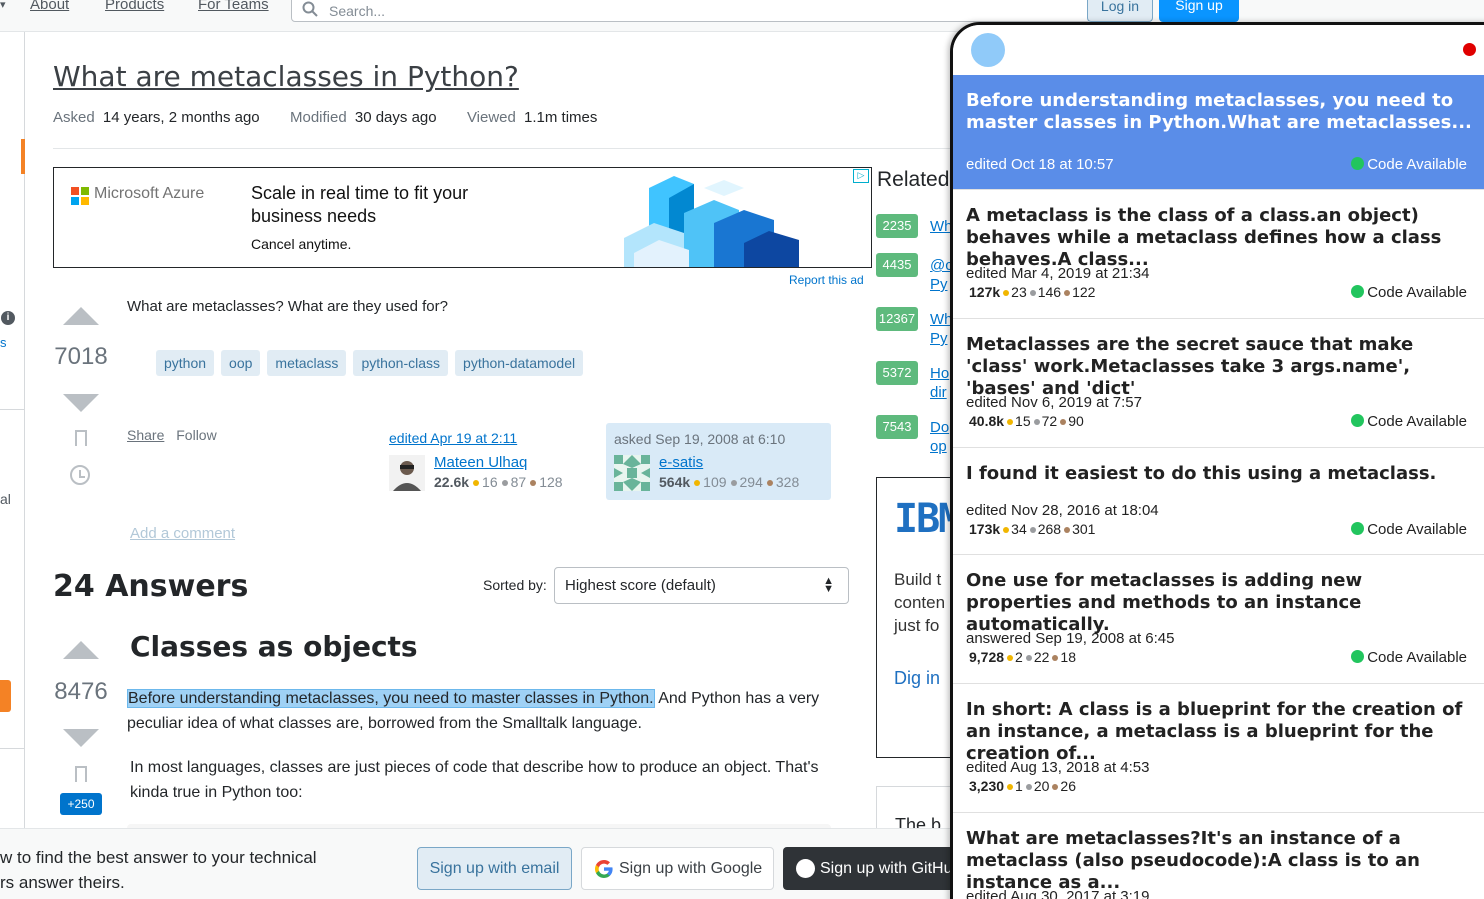 This screenshot has width=1484, height=899. Describe the element at coordinates (301, 244) in the screenshot. I see `ad-subtext: Cancel anytime.` at that location.